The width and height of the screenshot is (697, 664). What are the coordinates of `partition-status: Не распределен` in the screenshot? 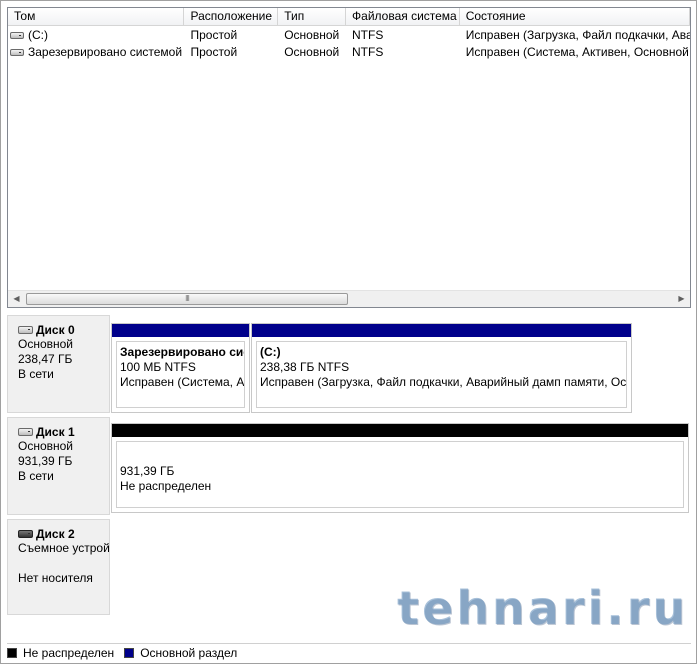 It's located at (166, 486).